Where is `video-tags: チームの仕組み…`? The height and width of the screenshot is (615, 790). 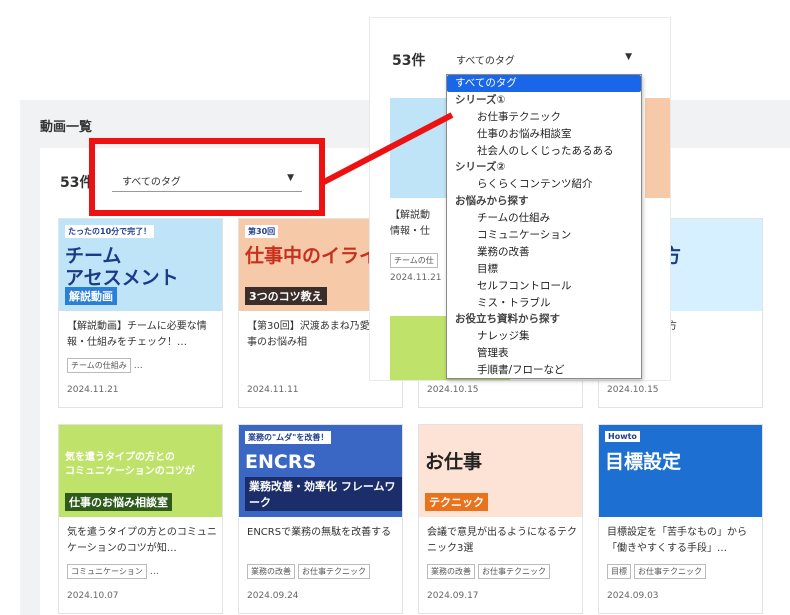 video-tags: チームの仕組み… is located at coordinates (144, 366).